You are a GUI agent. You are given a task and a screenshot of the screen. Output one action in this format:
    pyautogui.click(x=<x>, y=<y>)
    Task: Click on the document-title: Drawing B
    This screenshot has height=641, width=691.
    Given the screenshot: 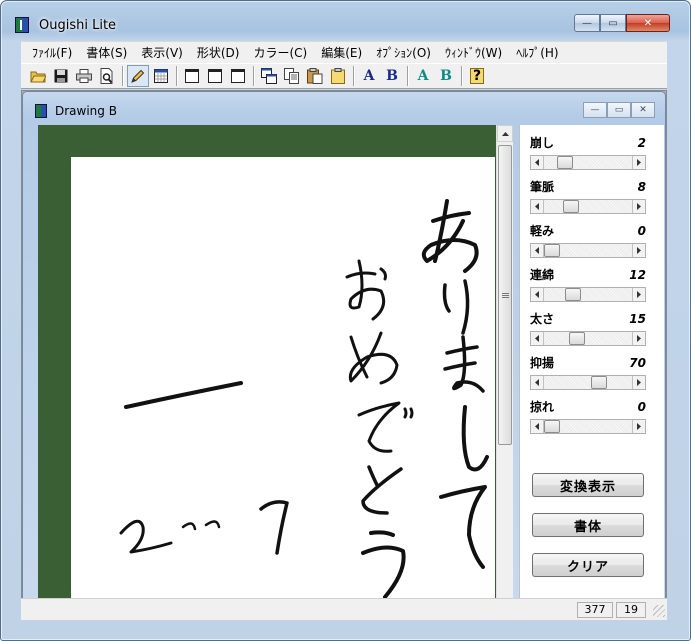 What is the action you would take?
    pyautogui.click(x=86, y=111)
    